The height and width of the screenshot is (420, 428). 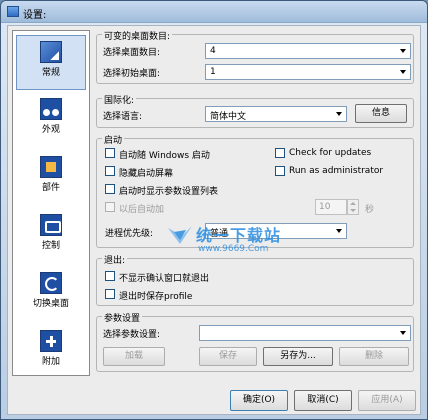 What do you see at coordinates (214, 12) in the screenshot?
I see `title-bar: 设置:` at bounding box center [214, 12].